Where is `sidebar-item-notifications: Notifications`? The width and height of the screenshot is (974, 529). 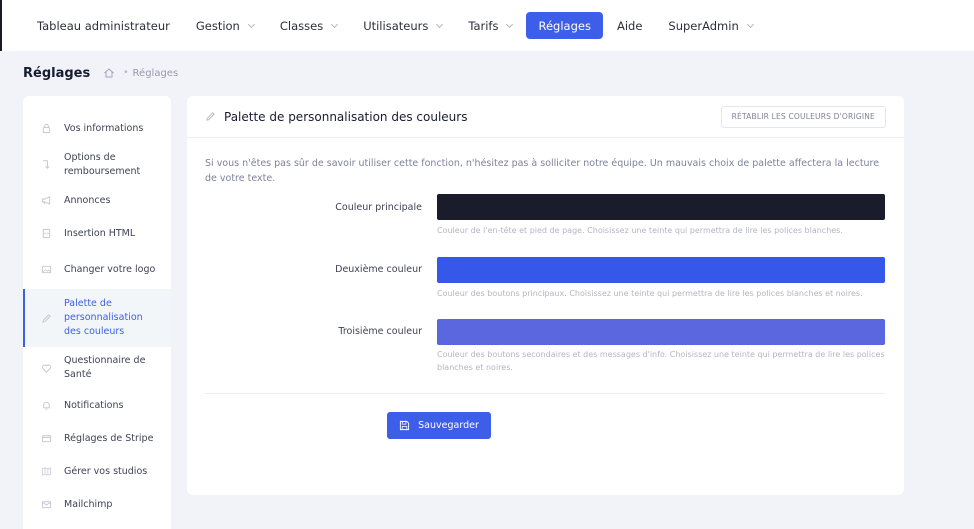
sidebar-item-notifications: Notifications is located at coordinates (97, 405).